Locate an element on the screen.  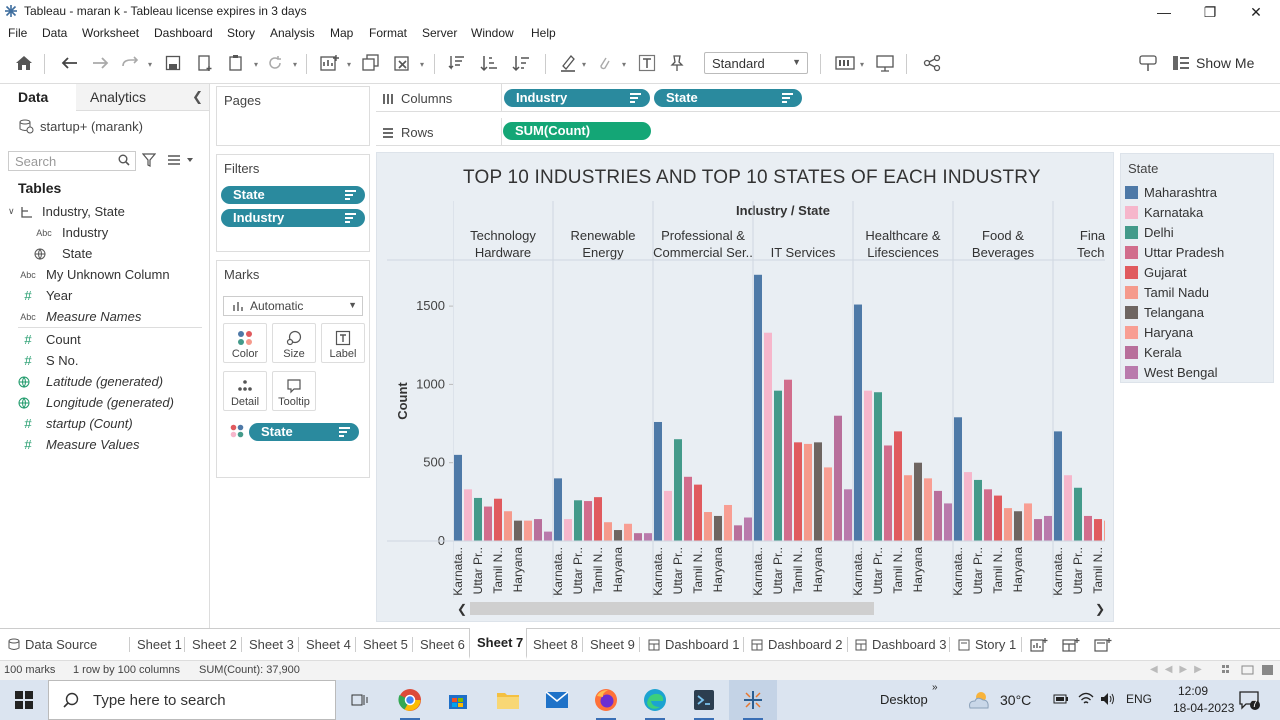
file-explorer-icon is located at coordinates (508, 700).